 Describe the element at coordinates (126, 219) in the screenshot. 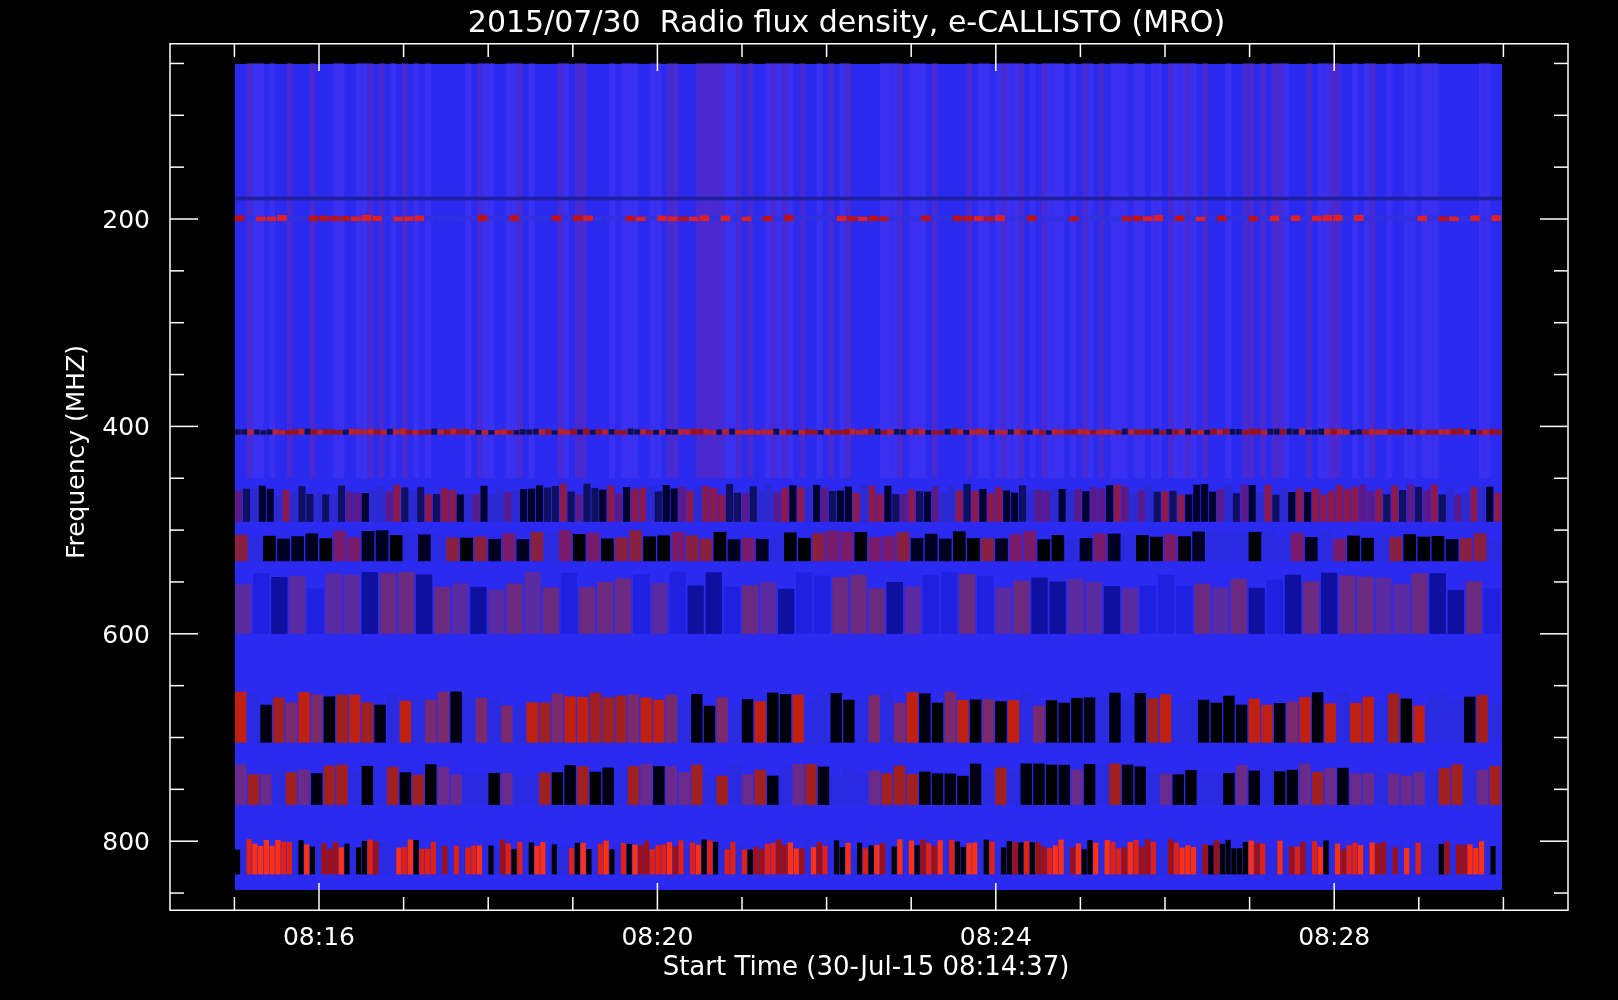

I see `axis-tick-label: 200` at that location.